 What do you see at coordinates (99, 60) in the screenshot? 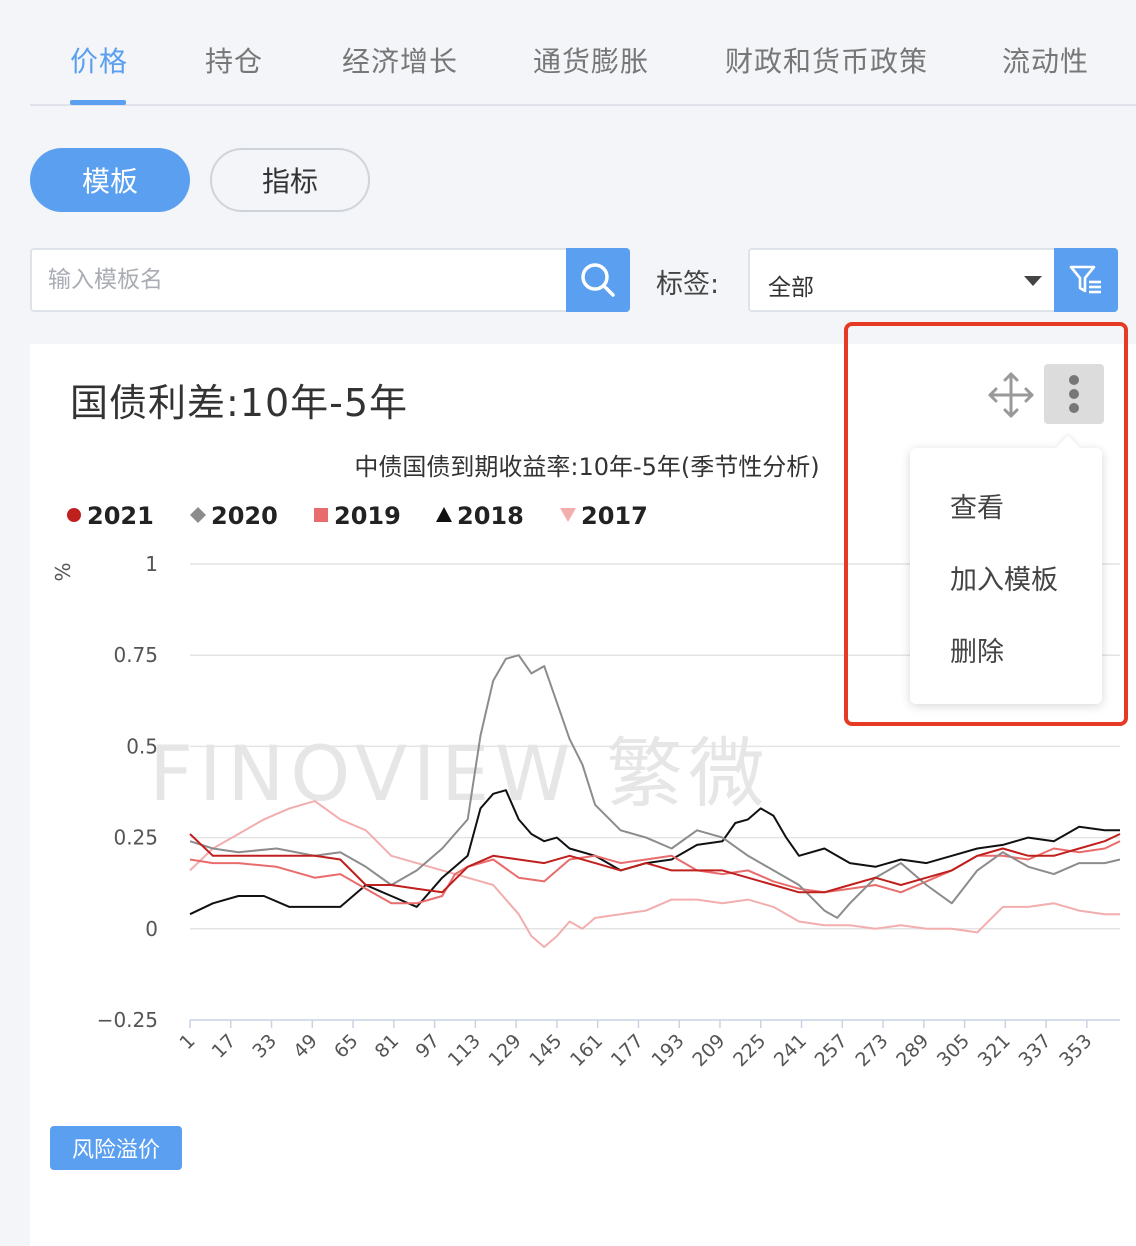
I see `tab-price: 价格` at bounding box center [99, 60].